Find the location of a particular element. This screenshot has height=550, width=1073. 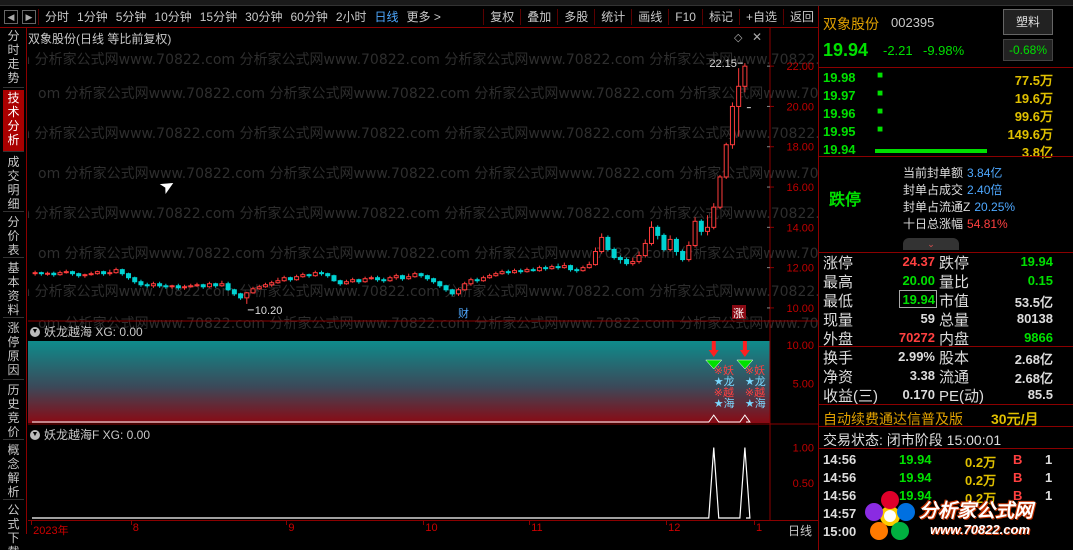

finance-marker: 财 is located at coordinates (463, 313).